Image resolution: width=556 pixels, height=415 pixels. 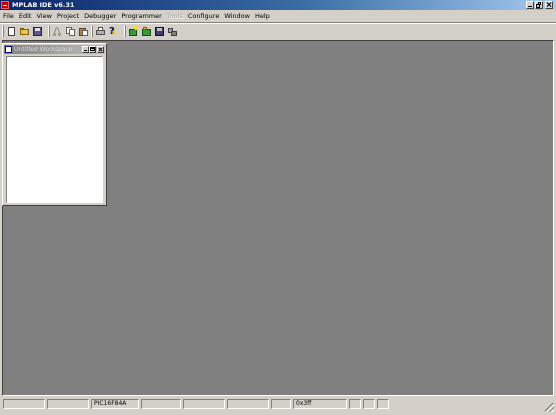 I want to click on close-button, so click(x=549, y=5).